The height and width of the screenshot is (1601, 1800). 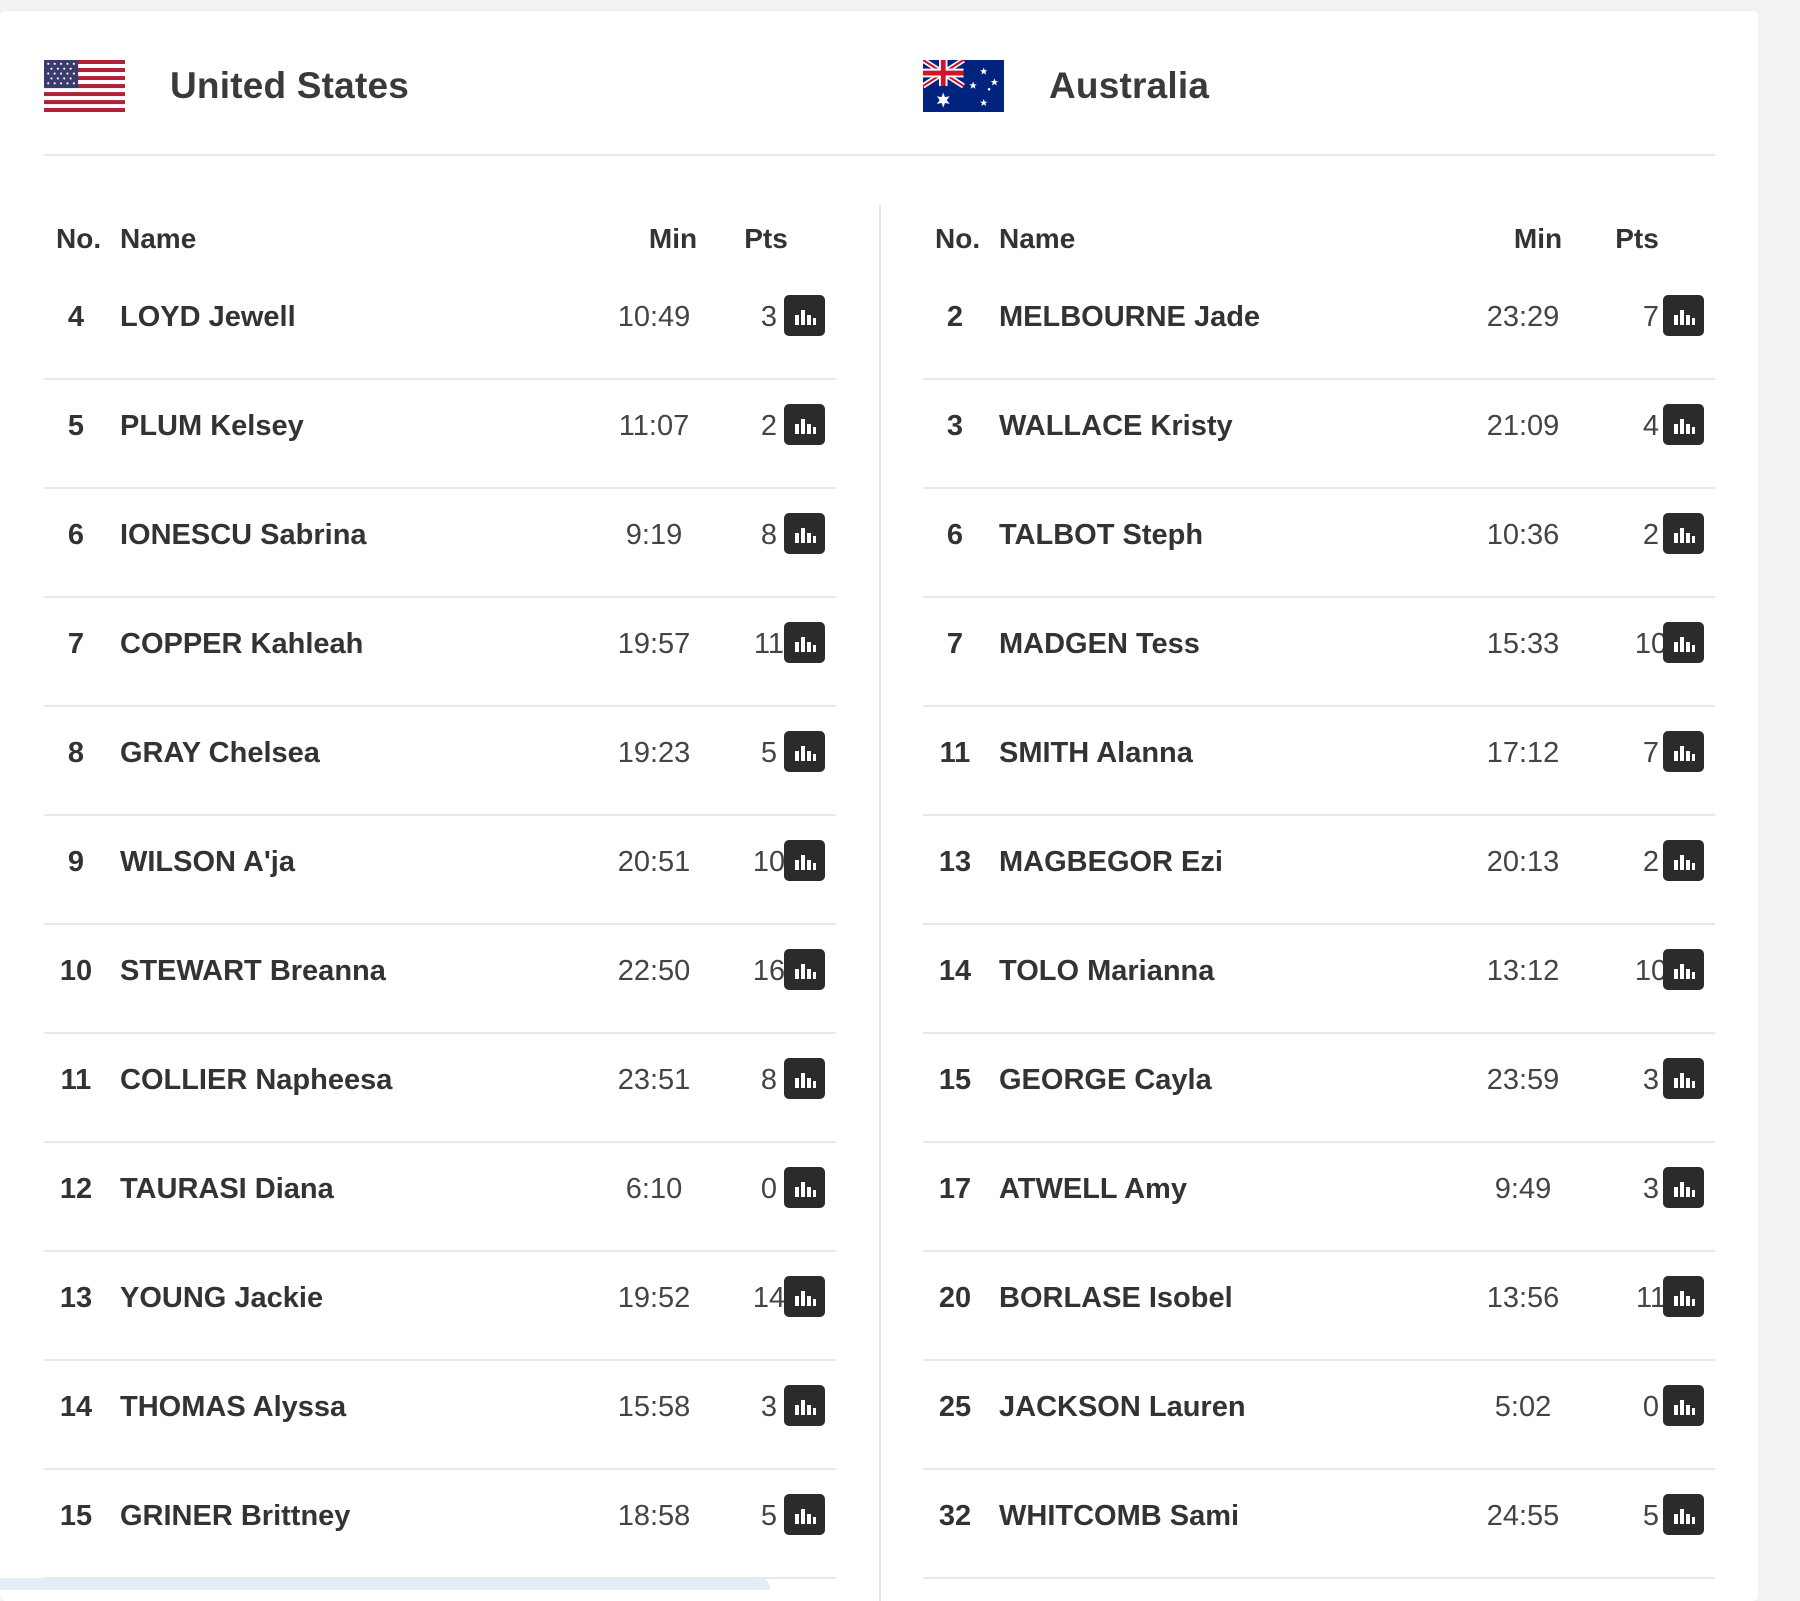 What do you see at coordinates (76, 1298) in the screenshot?
I see `player-number: 13` at bounding box center [76, 1298].